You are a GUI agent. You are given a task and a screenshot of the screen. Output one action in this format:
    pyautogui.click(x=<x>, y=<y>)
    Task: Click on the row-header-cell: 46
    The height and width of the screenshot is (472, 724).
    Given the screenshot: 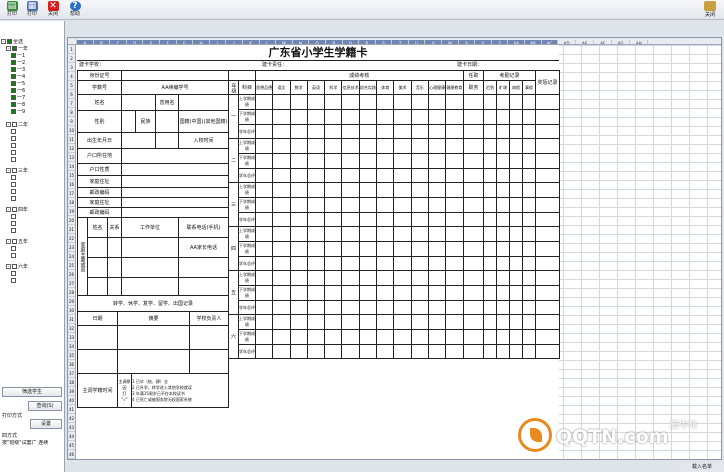 What is the action you would take?
    pyautogui.click(x=71, y=454)
    